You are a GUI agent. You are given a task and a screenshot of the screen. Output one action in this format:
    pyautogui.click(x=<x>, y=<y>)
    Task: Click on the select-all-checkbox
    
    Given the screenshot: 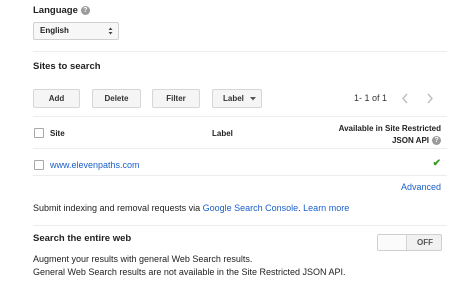 What is the action you would take?
    pyautogui.click(x=39, y=133)
    